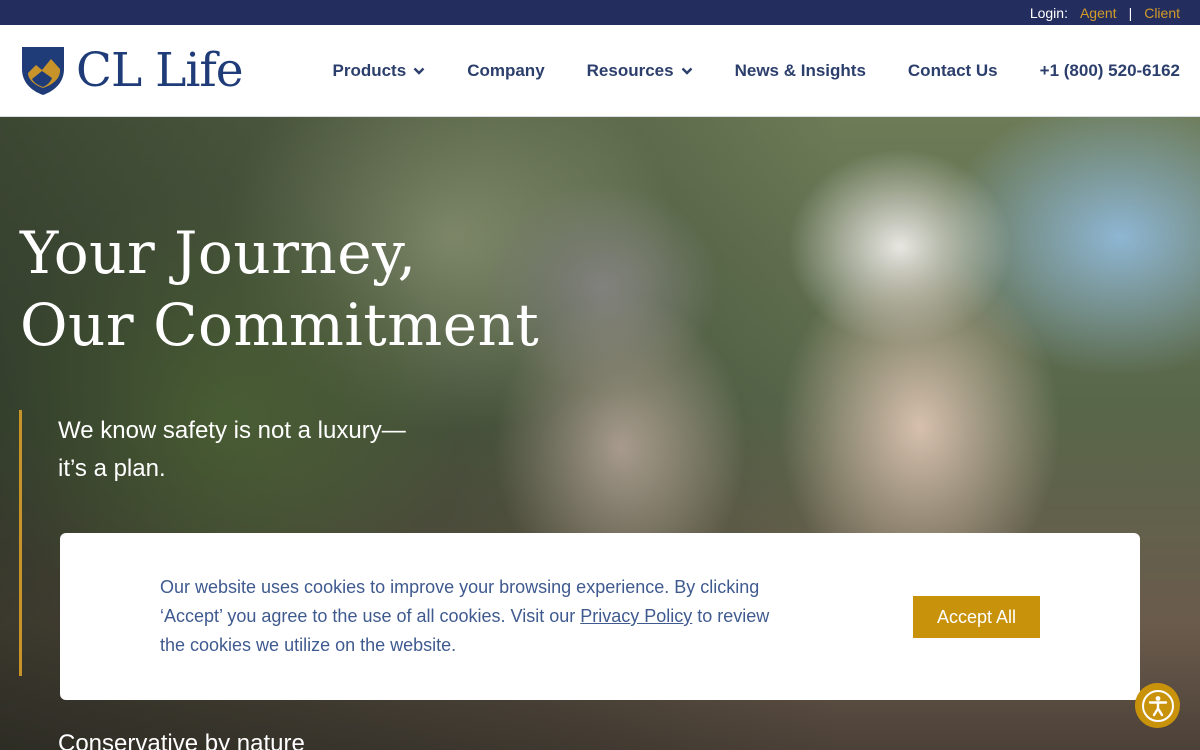 The height and width of the screenshot is (750, 1200). I want to click on login-bar: Login: Agent | Client, so click(600, 12).